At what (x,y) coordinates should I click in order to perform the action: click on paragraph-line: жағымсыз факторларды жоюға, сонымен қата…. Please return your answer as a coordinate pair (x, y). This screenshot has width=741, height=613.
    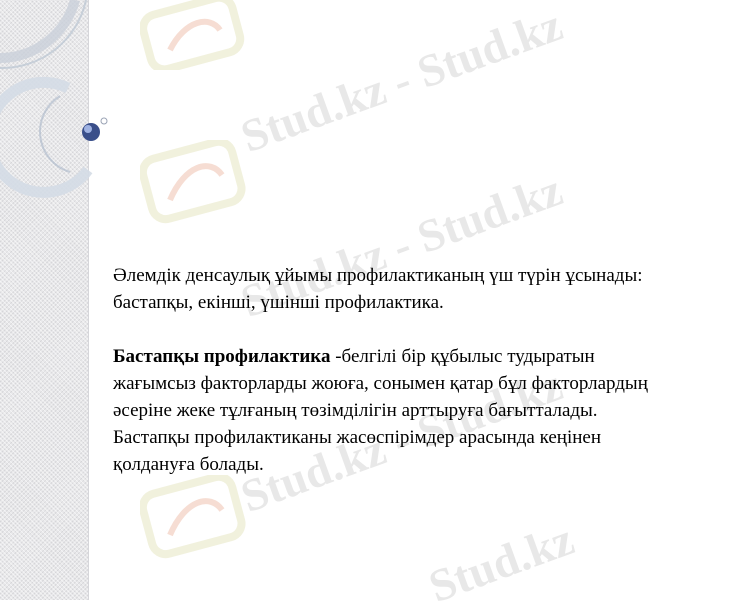
    Looking at the image, I should click on (380, 383).